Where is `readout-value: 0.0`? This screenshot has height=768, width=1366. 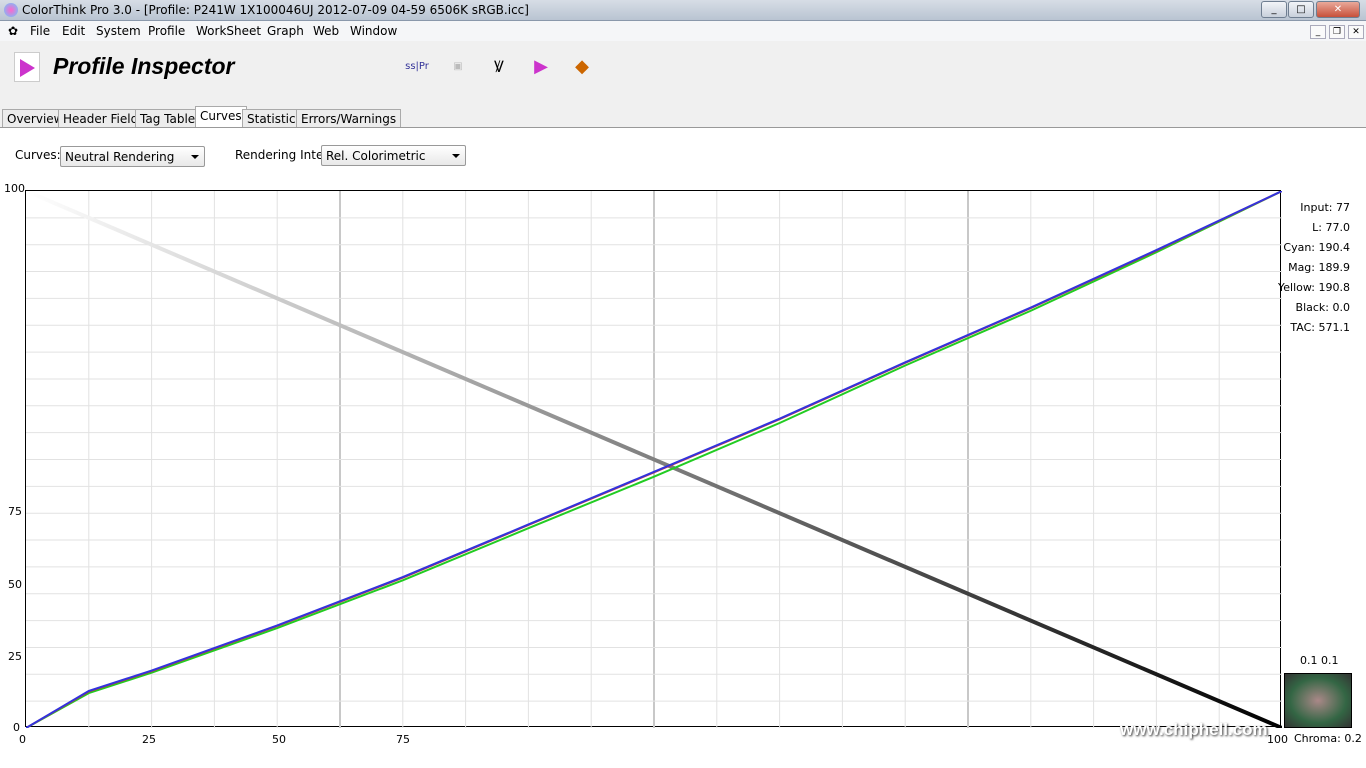
readout-value: 0.0 is located at coordinates (1341, 307).